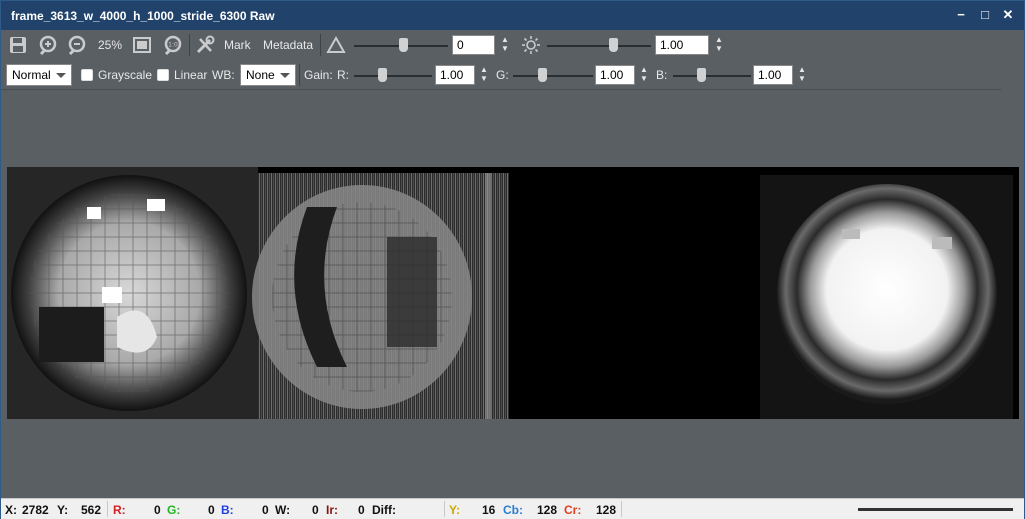 This screenshot has height=519, width=1025. I want to click on blend-mode-value: Normal, so click(31, 75).